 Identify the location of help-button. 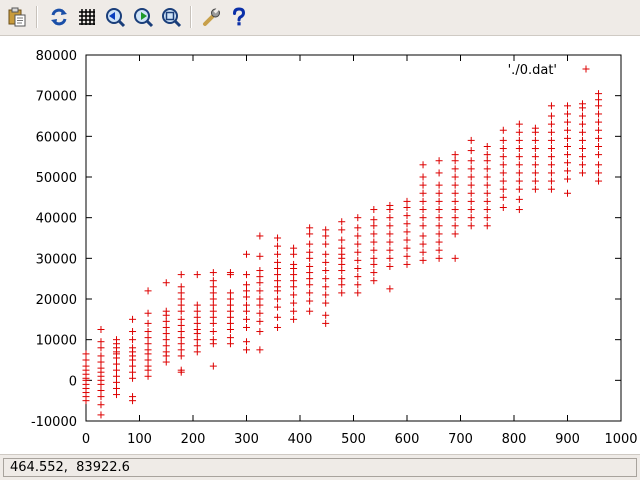
(239, 17).